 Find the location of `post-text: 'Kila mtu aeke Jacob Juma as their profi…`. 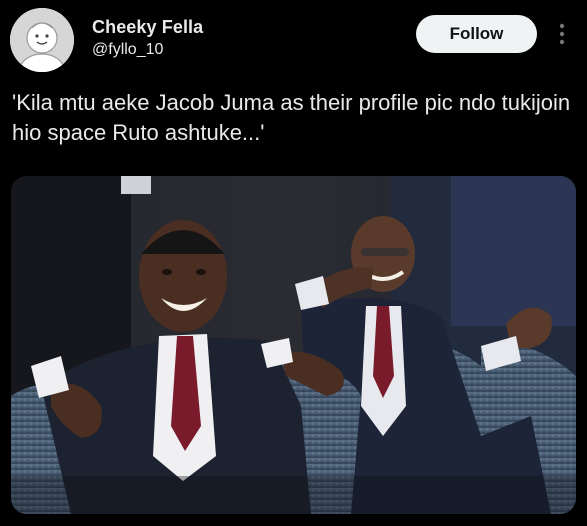

post-text: 'Kila mtu aeke Jacob Juma as their profi… is located at coordinates (294, 117).